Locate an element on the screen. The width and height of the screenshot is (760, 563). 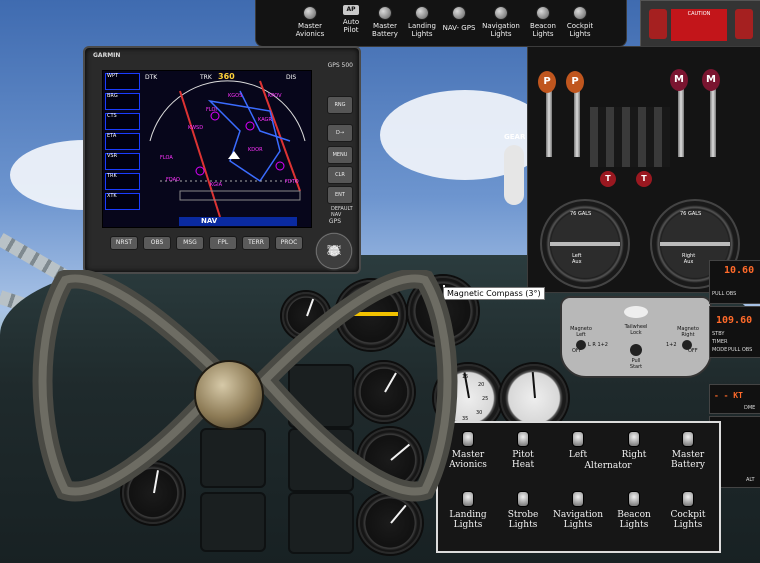
mixture-lever-head-left: M is located at coordinates (679, 80).